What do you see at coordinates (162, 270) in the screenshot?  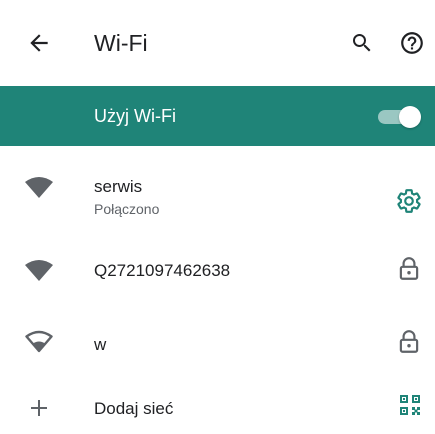 I see `network-name: Q2721097462638` at bounding box center [162, 270].